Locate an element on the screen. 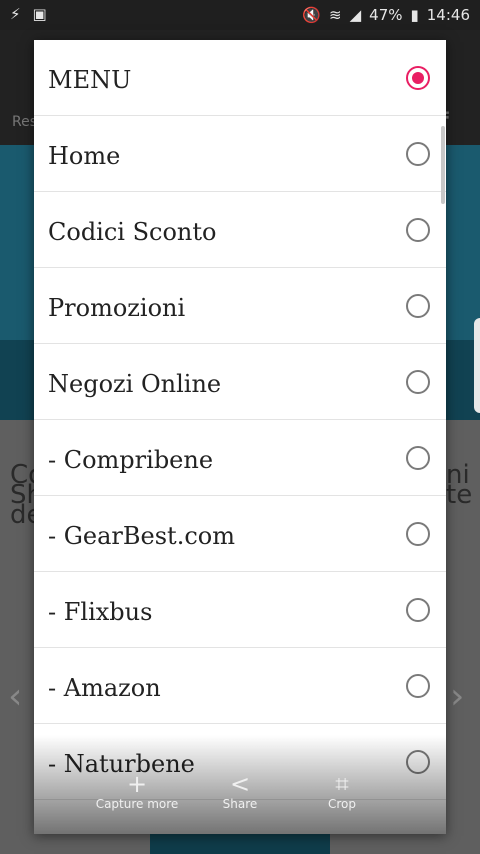  capture-more-button: + Capture more is located at coordinates (137, 791).